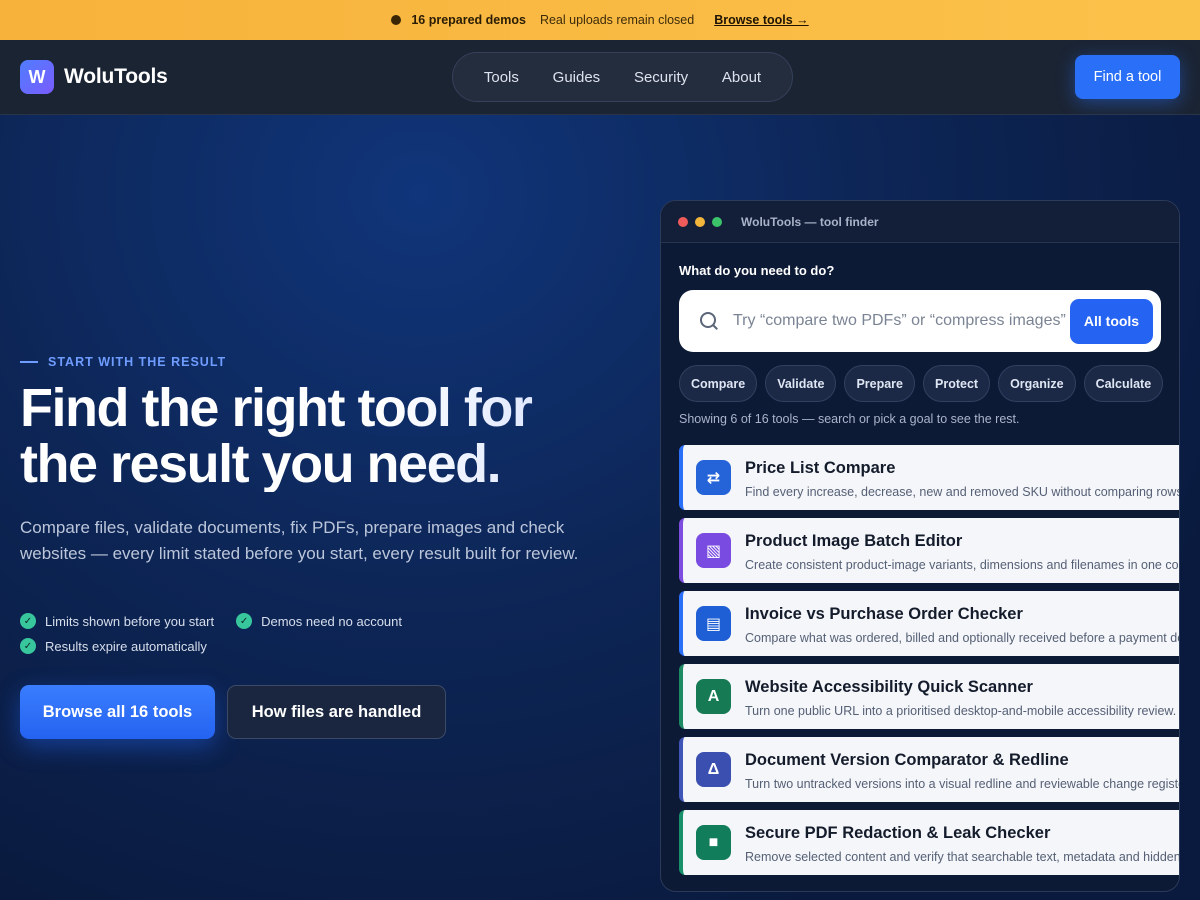 The image size is (1200, 900). What do you see at coordinates (501, 77) in the screenshot?
I see `nav-item-tools: Tools` at bounding box center [501, 77].